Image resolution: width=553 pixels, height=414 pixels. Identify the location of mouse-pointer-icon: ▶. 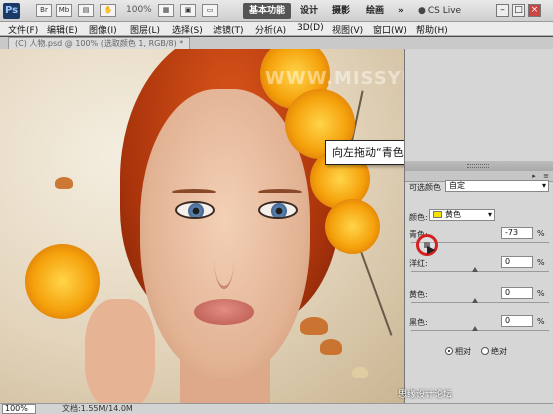
(431, 249).